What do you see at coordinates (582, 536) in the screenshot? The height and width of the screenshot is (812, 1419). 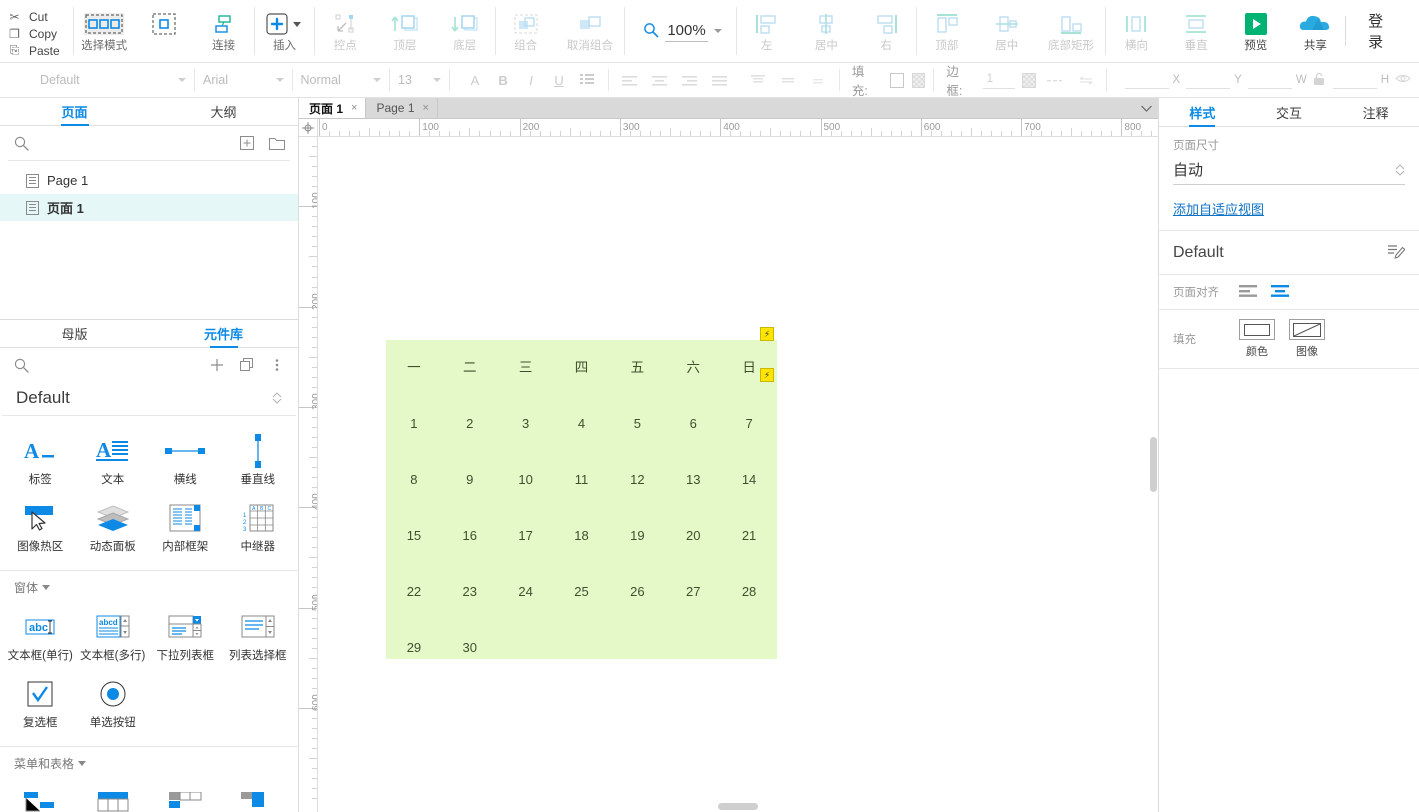 I see `calendar-day-cell: 18` at bounding box center [582, 536].